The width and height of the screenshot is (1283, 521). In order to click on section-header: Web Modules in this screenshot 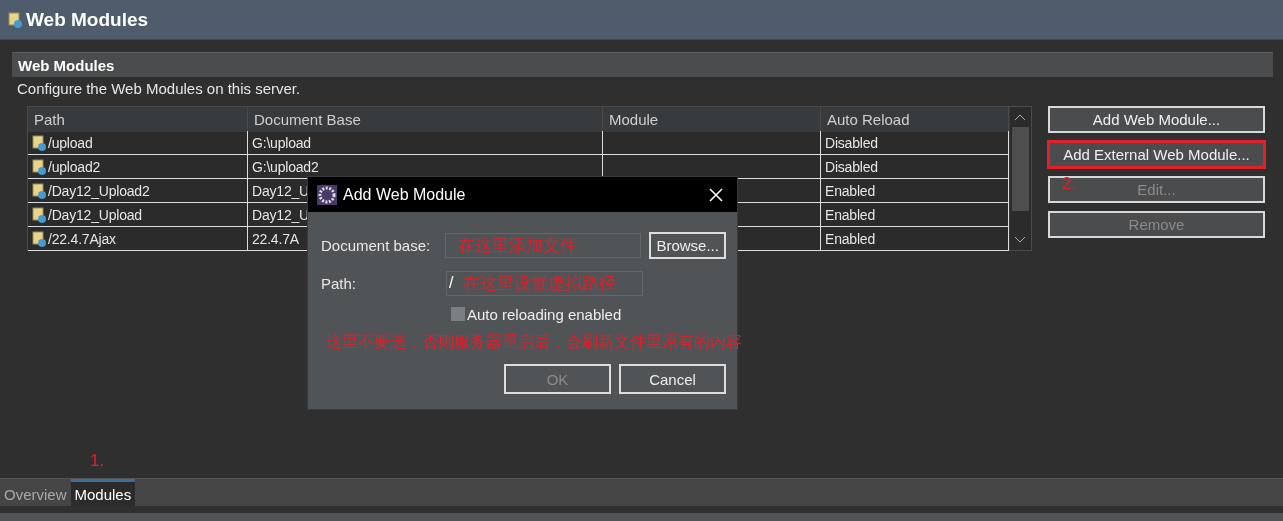, I will do `click(642, 64)`.